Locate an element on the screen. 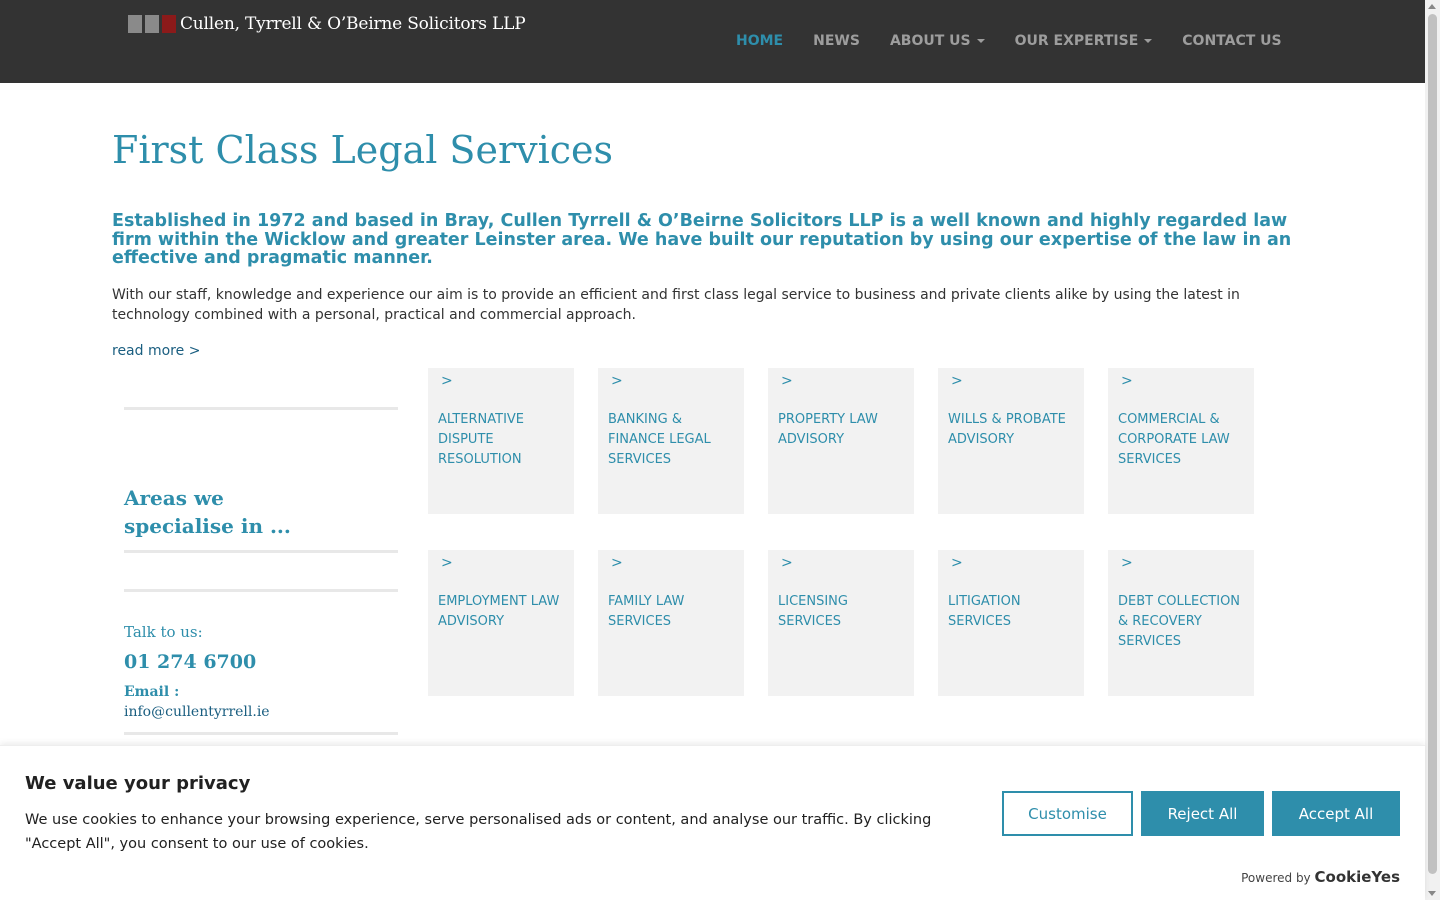 The height and width of the screenshot is (900, 1440). read-more-link: read more > is located at coordinates (156, 351).